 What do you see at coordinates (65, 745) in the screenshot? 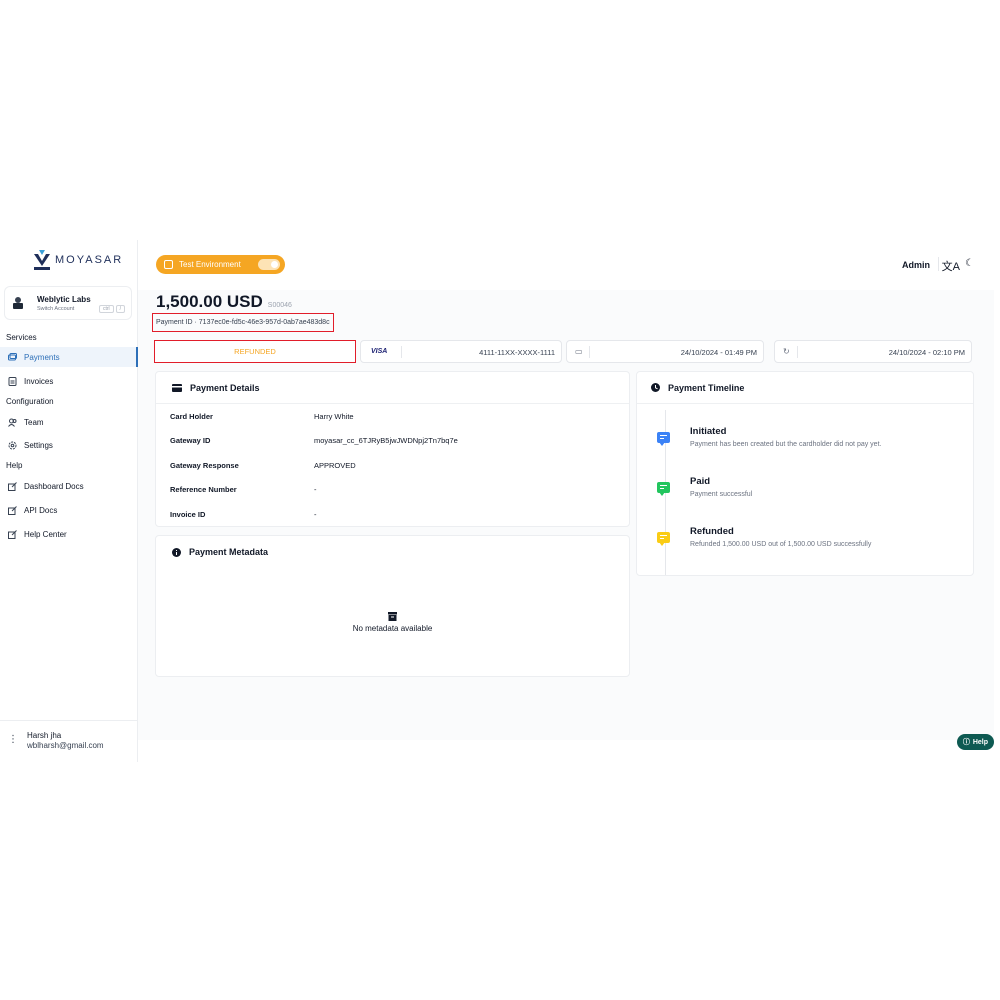
I see `user-email: wblharsh@gmail.com` at bounding box center [65, 745].